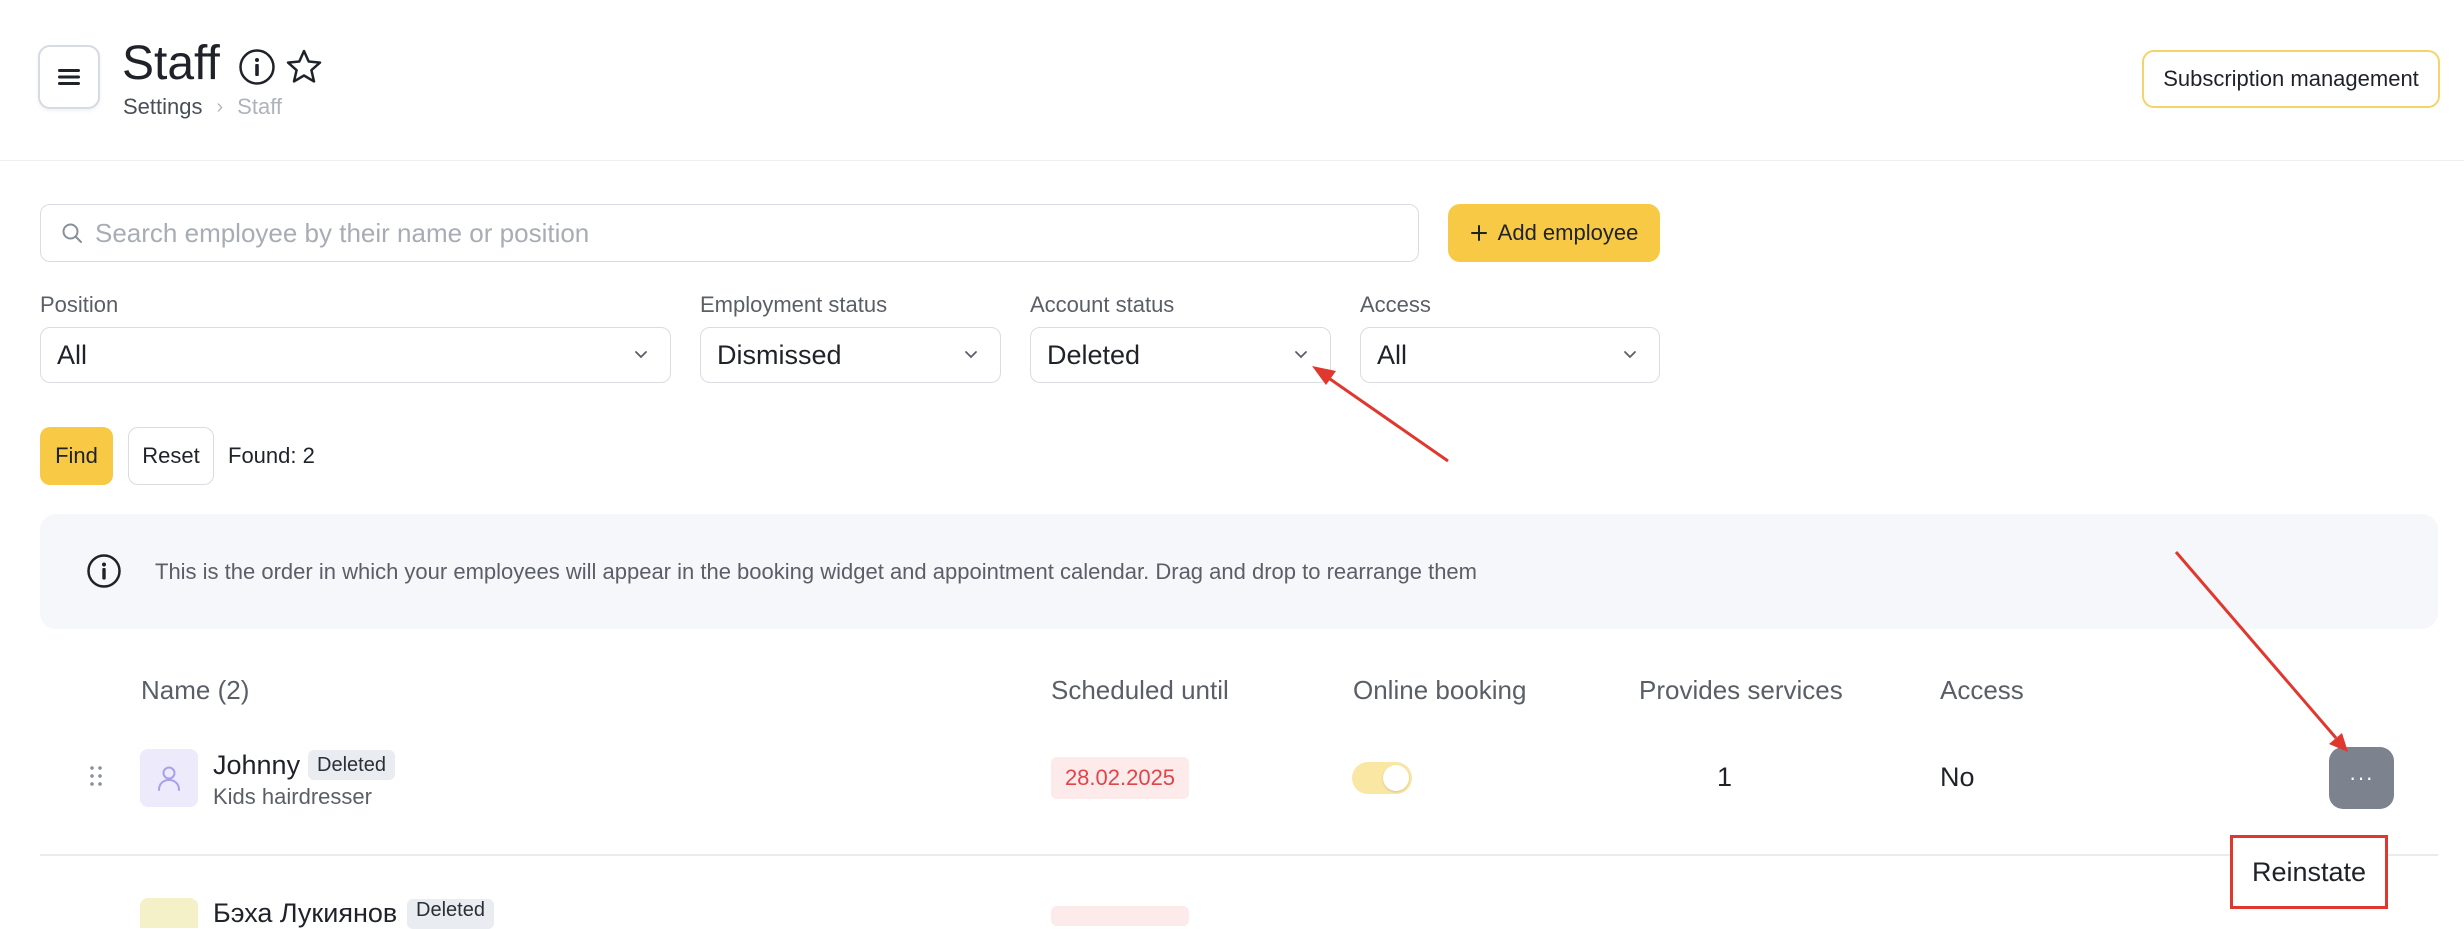 This screenshot has width=2464, height=929. Describe the element at coordinates (355, 355) in the screenshot. I see `position-select: All` at that location.